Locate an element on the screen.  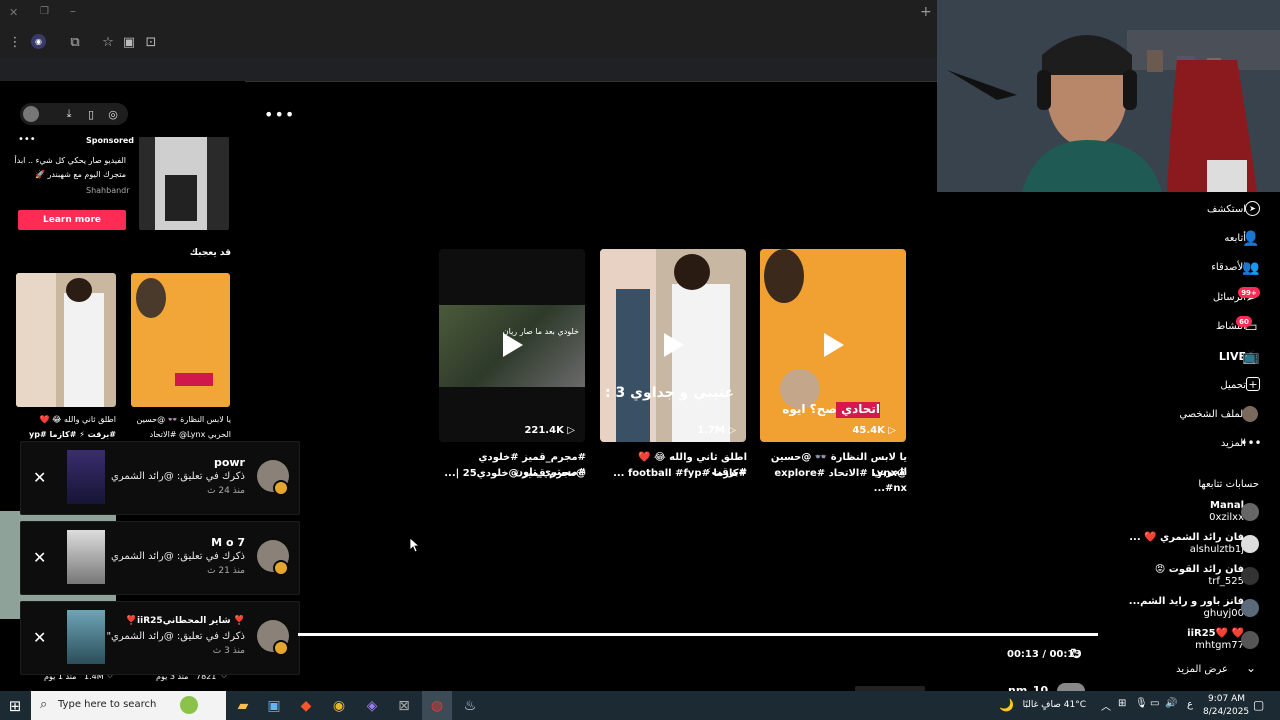
weather-text: 41°C صافٍ غالبًا is located at coordinates (1054, 705).